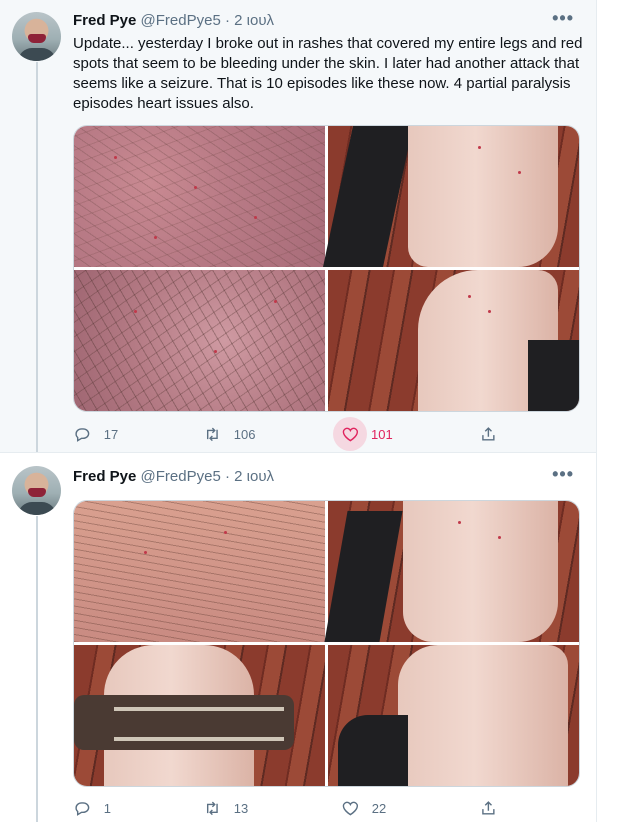 The height and width of the screenshot is (822, 620). Describe the element at coordinates (363, 808) in the screenshot. I see `like-button: 22` at that location.